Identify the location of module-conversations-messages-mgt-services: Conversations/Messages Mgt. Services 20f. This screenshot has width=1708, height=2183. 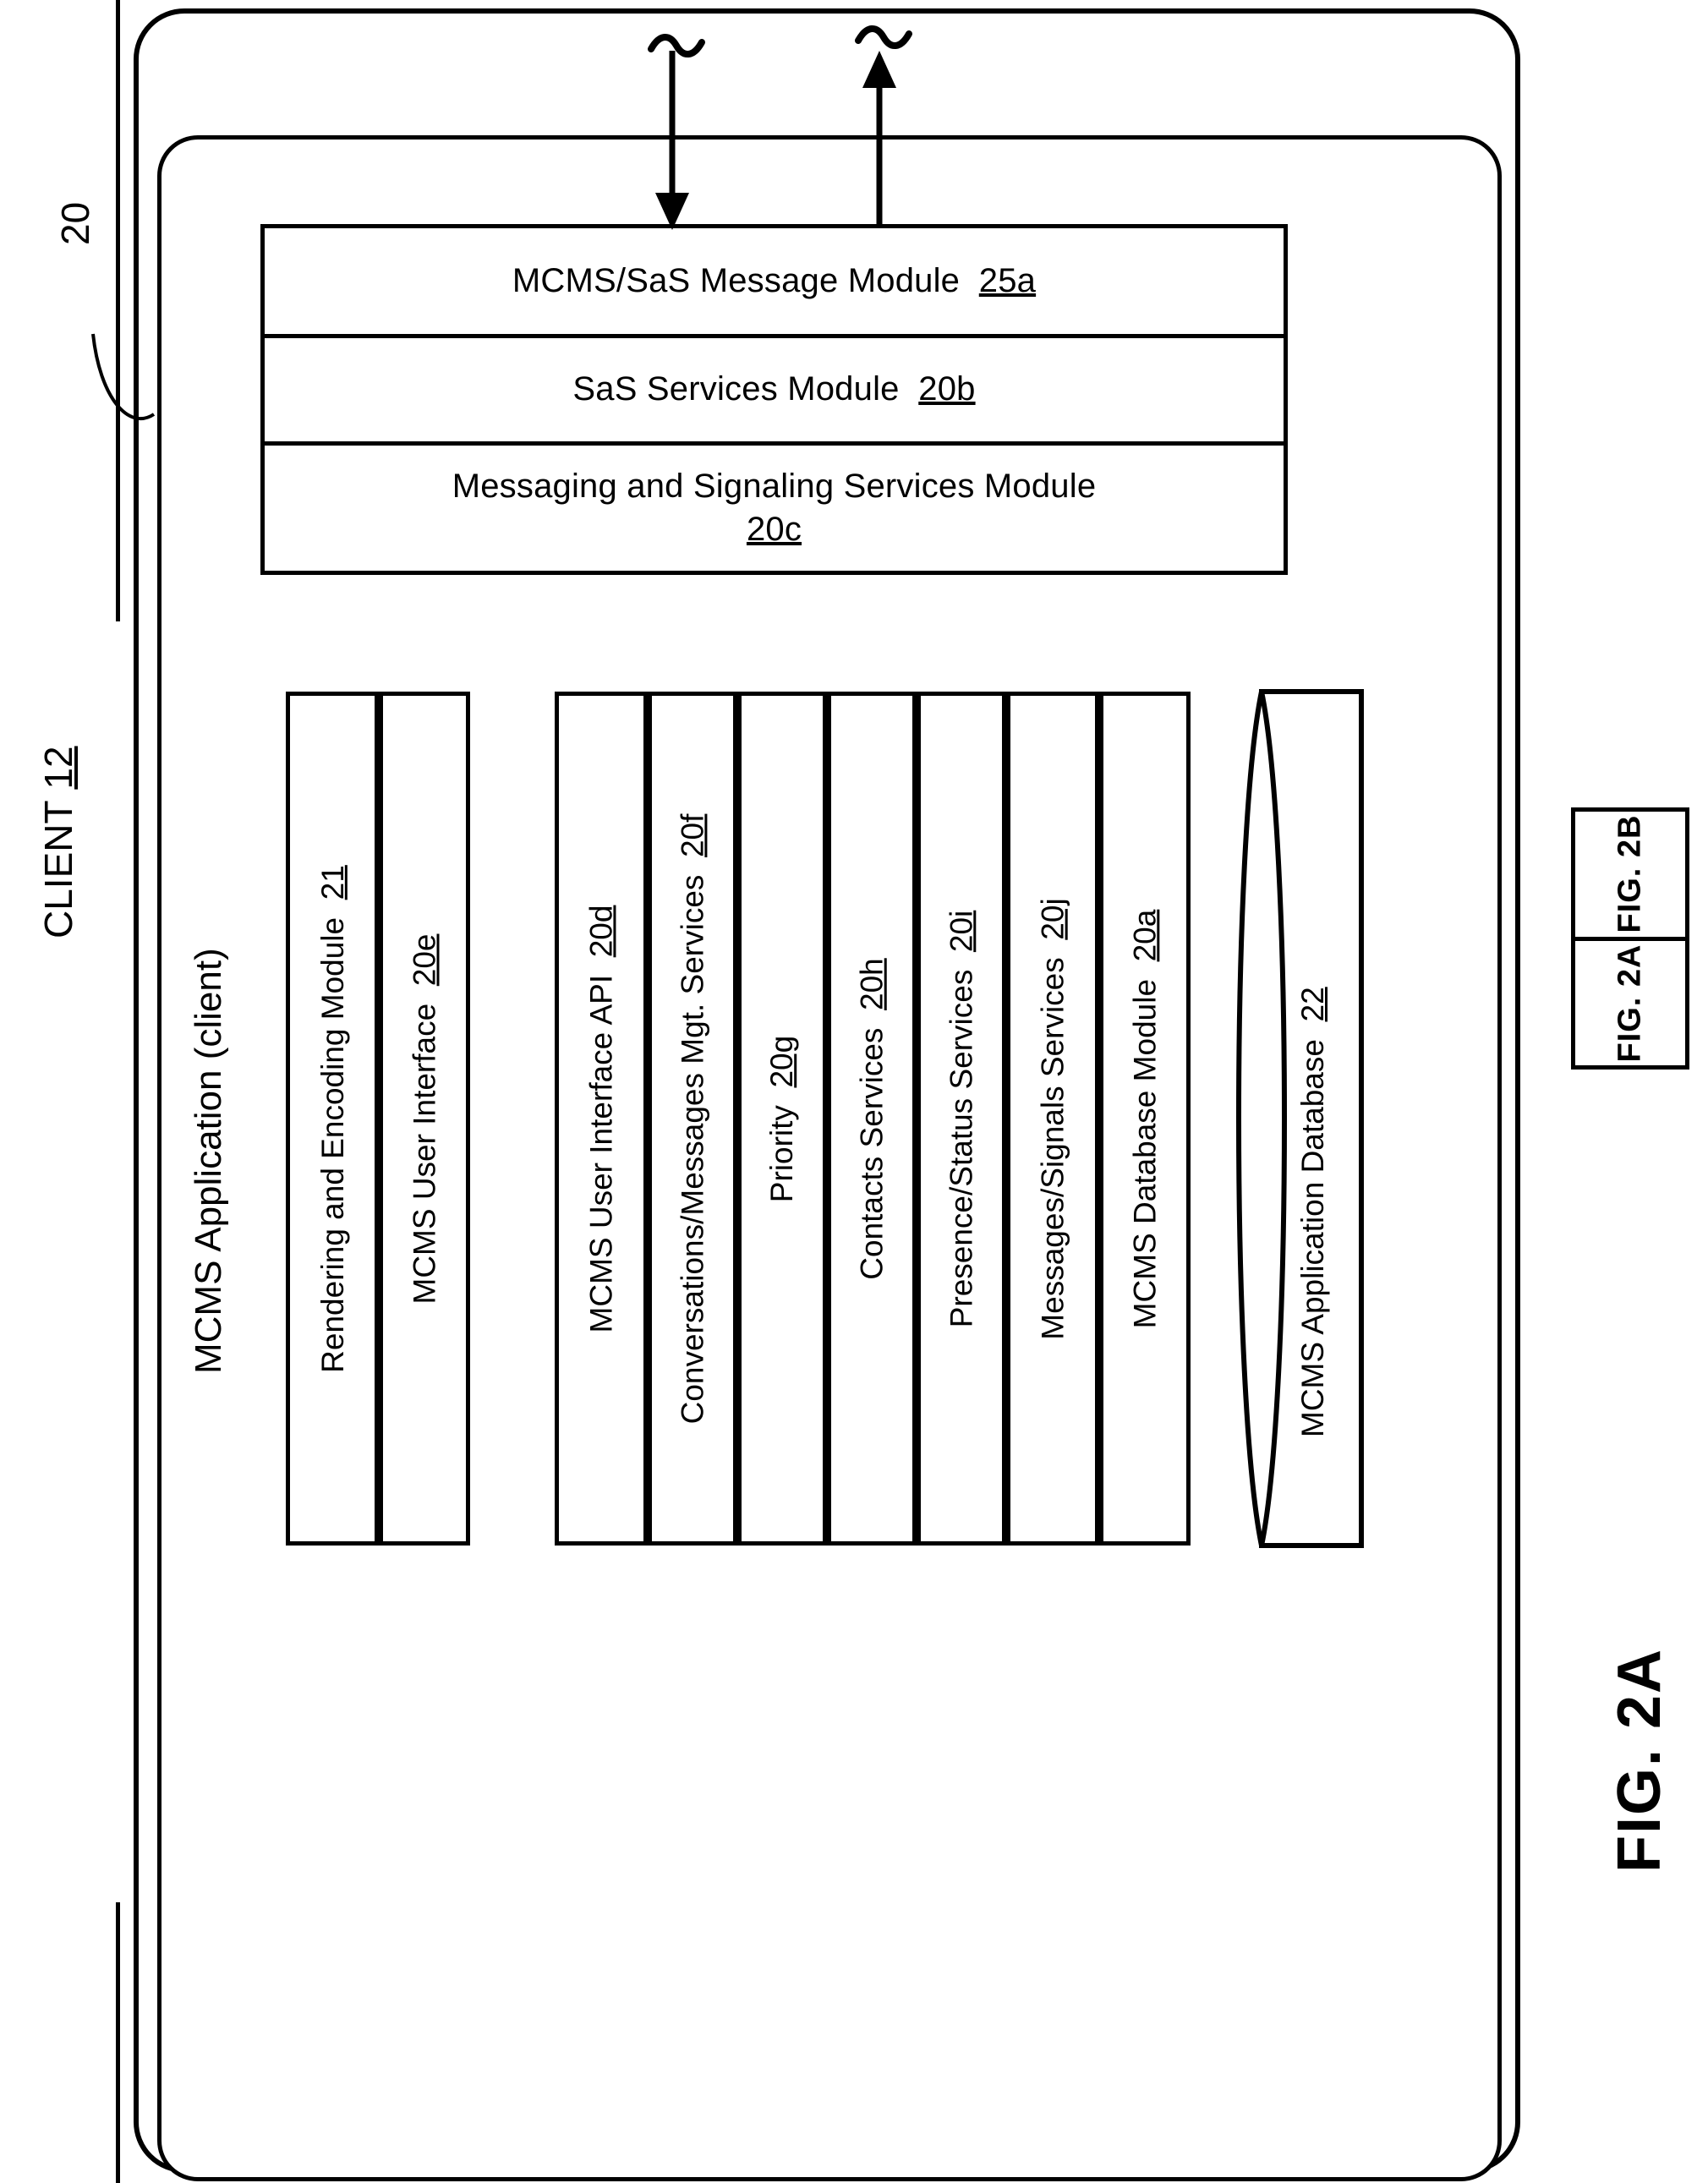
(692, 1119).